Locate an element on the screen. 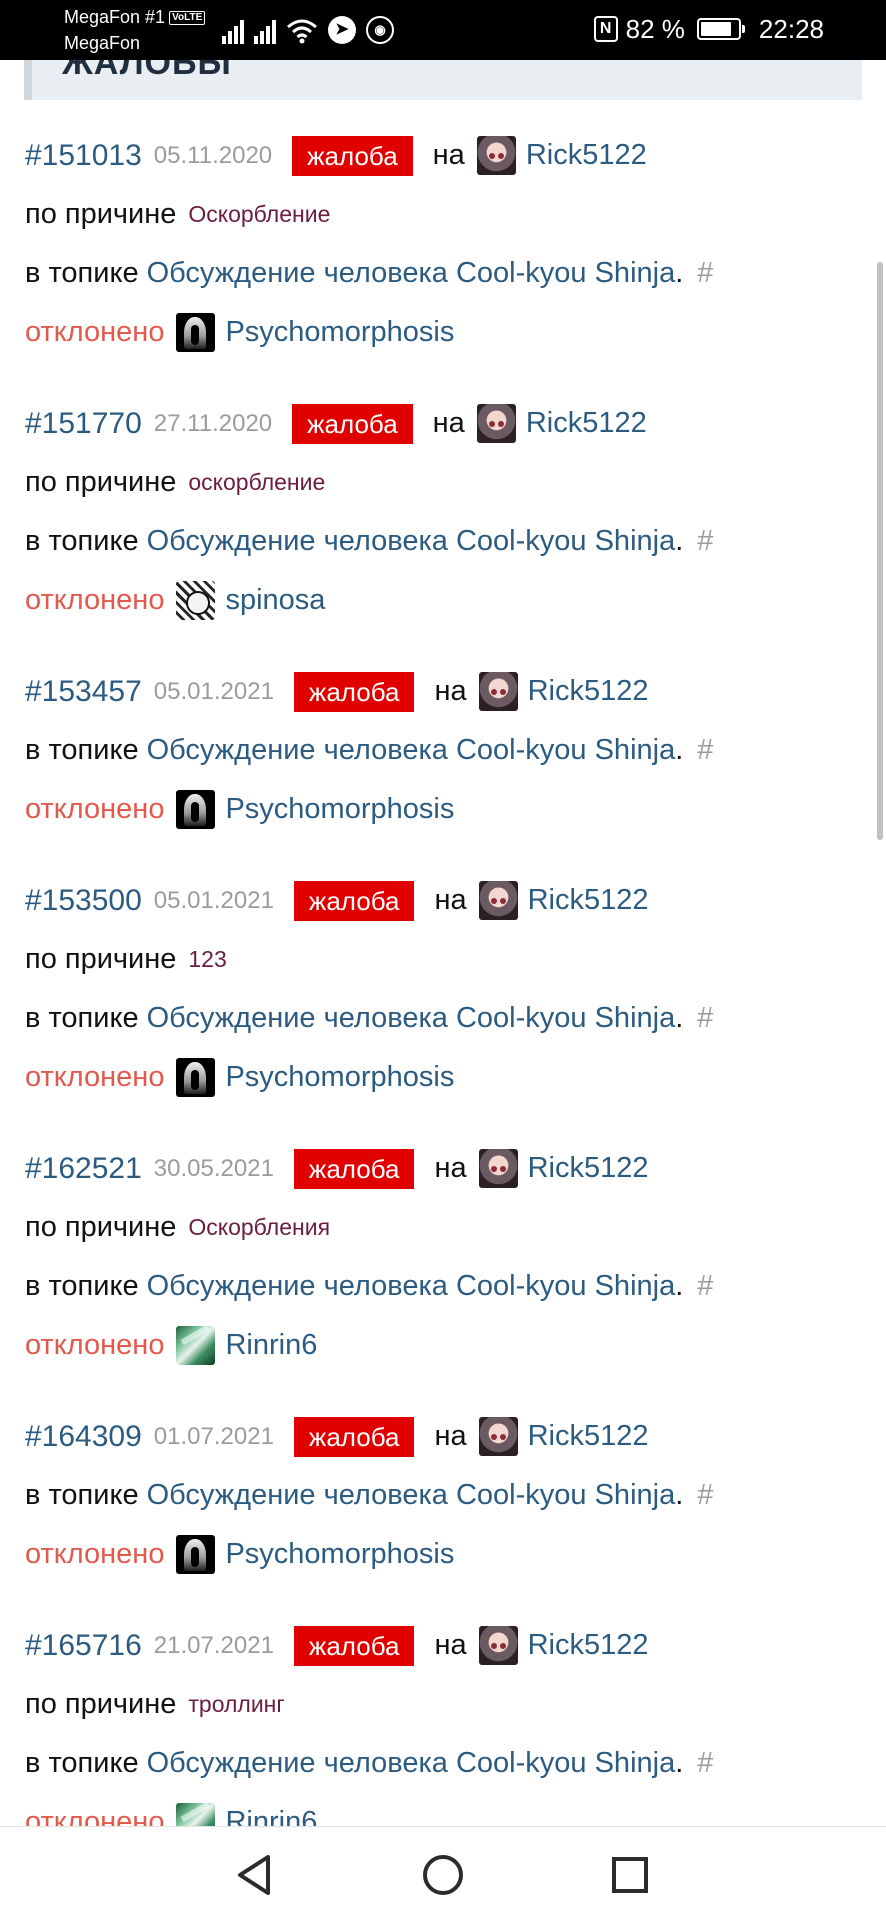 The height and width of the screenshot is (1920, 886). battery-fill is located at coordinates (715, 29).